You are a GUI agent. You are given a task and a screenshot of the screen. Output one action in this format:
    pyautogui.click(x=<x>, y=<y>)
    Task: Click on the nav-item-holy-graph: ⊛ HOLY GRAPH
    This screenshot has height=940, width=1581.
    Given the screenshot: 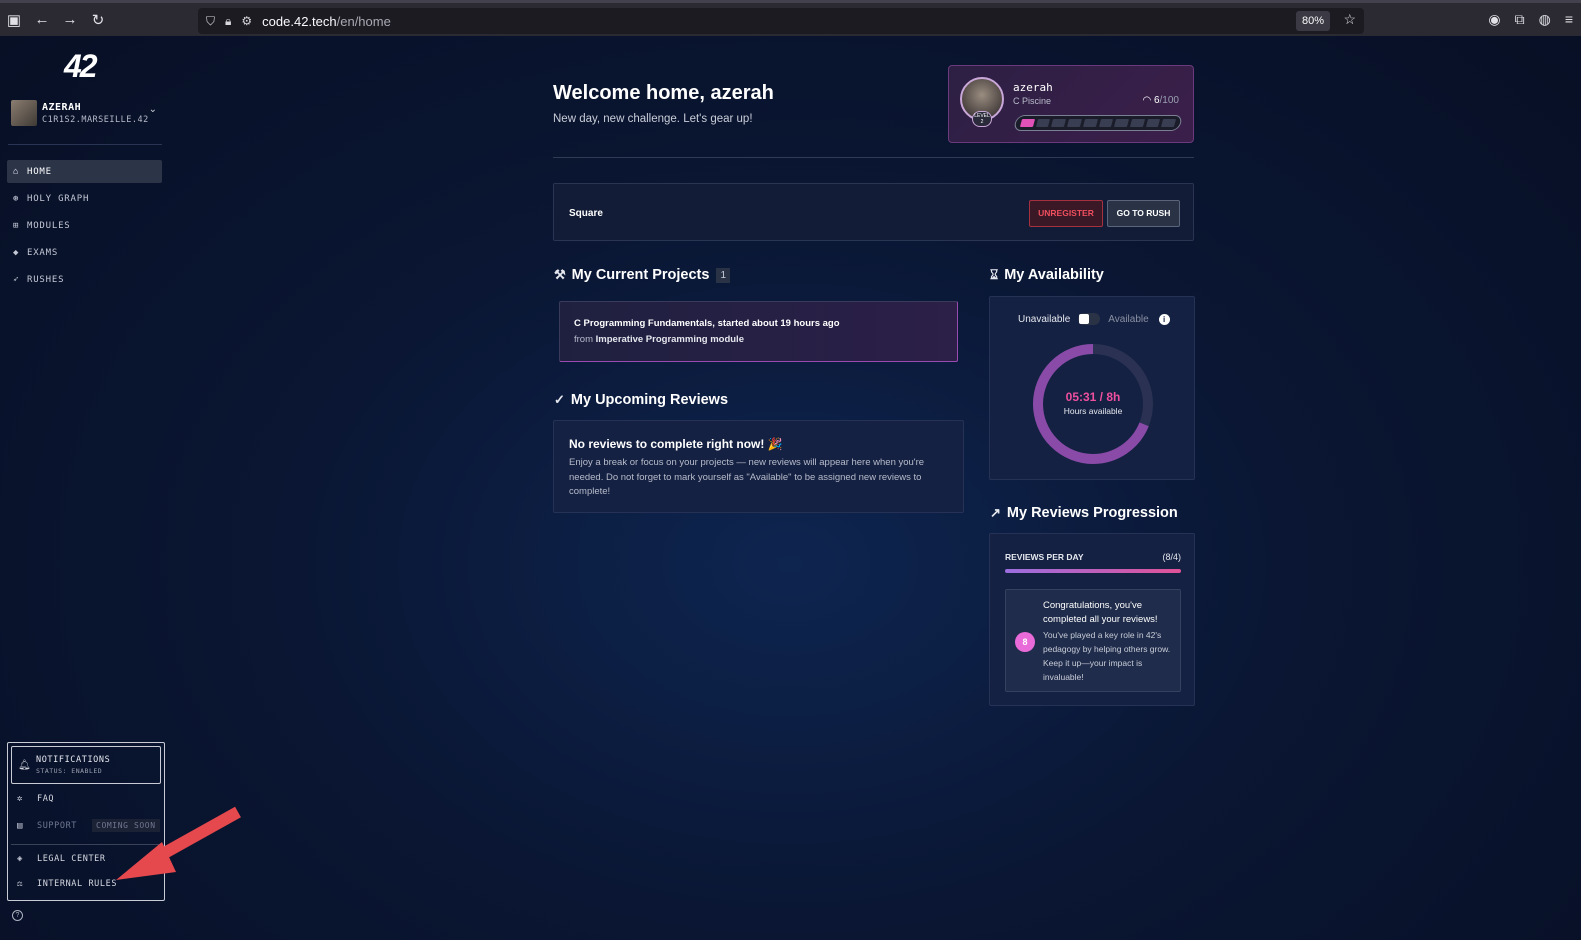 What is the action you would take?
    pyautogui.click(x=84, y=198)
    